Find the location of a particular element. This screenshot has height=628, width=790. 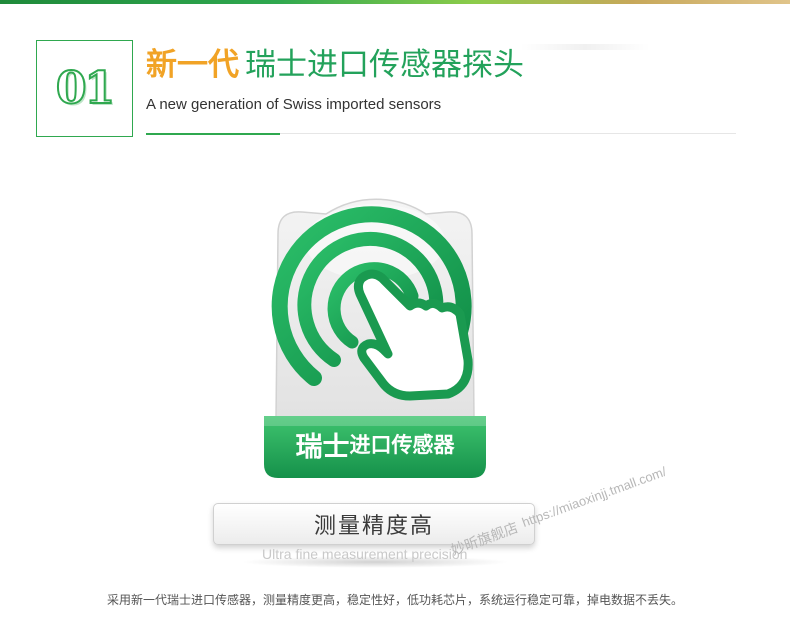

section-number-box: 01 is located at coordinates (84, 88).